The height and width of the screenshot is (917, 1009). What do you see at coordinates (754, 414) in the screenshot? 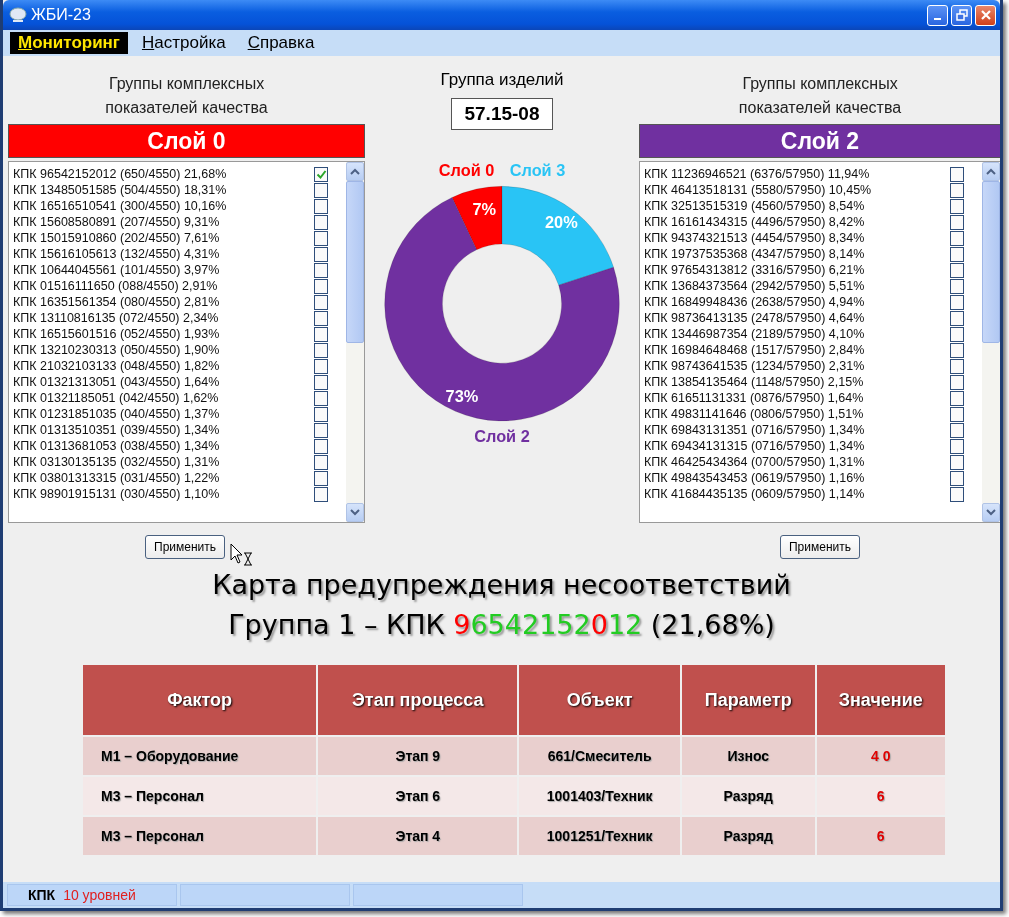
I see `list-item: КПК 49831141646 (0806/57950) 1,51%` at bounding box center [754, 414].